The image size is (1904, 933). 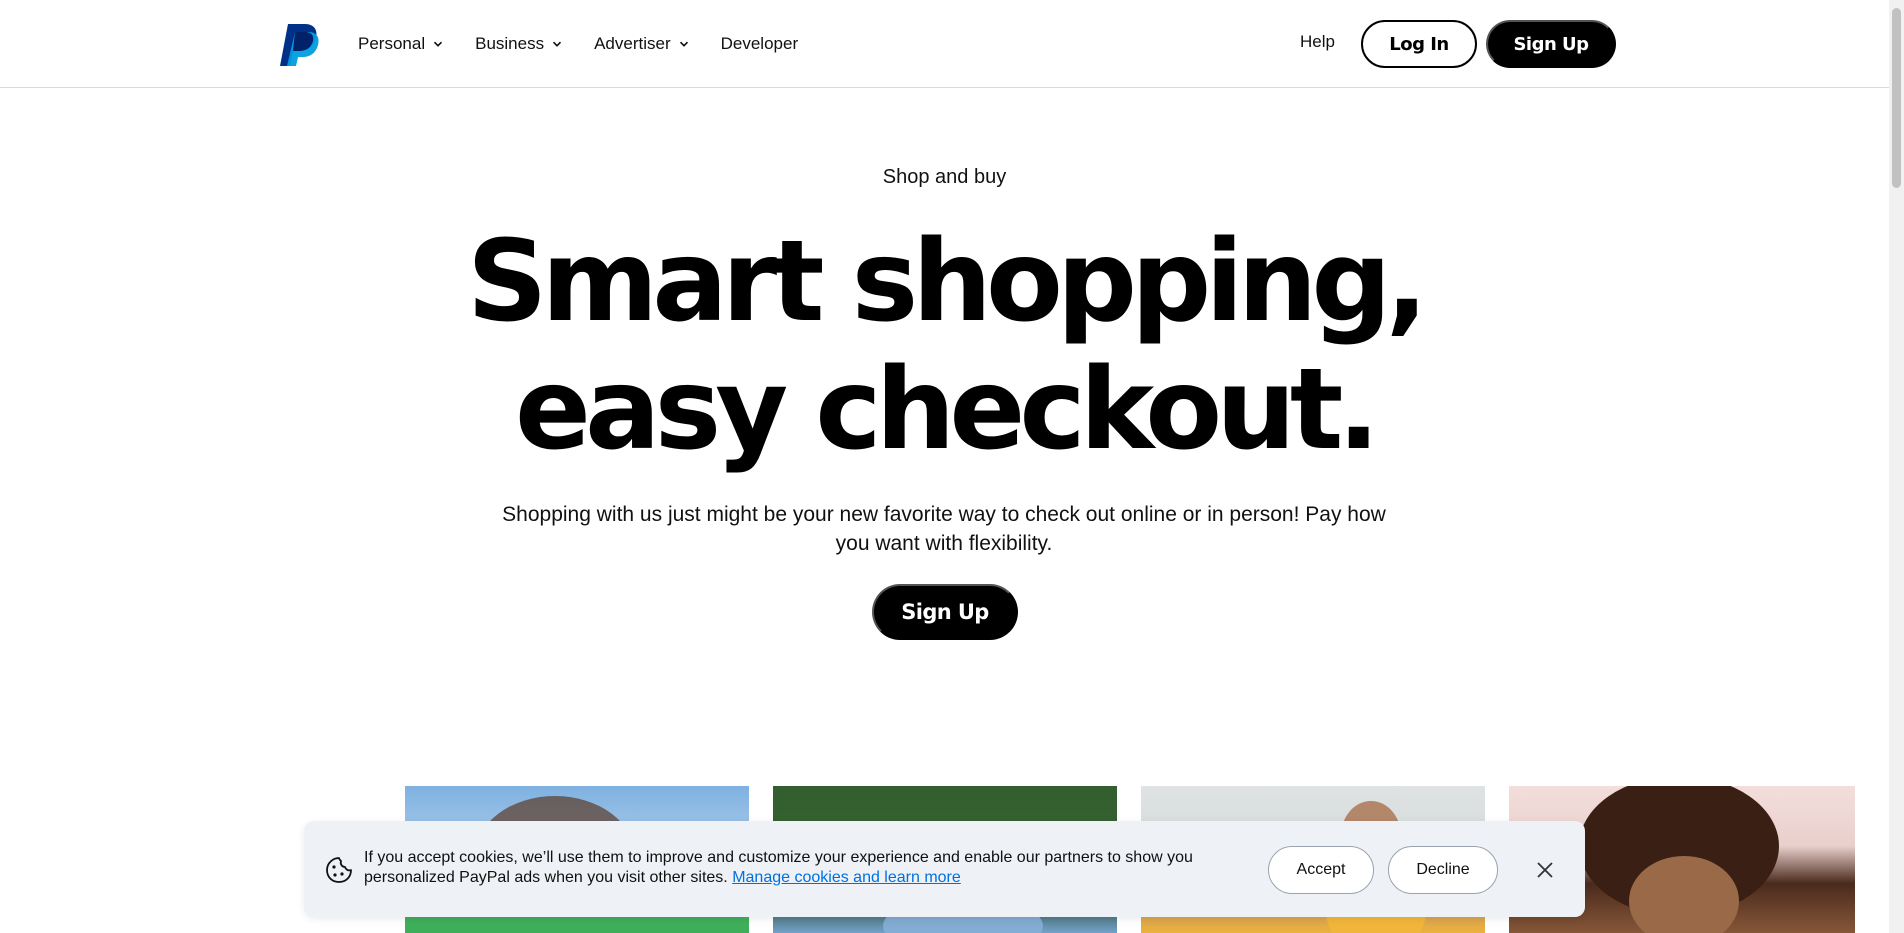 I want to click on nav-advertiser: Advertiser, so click(x=641, y=44).